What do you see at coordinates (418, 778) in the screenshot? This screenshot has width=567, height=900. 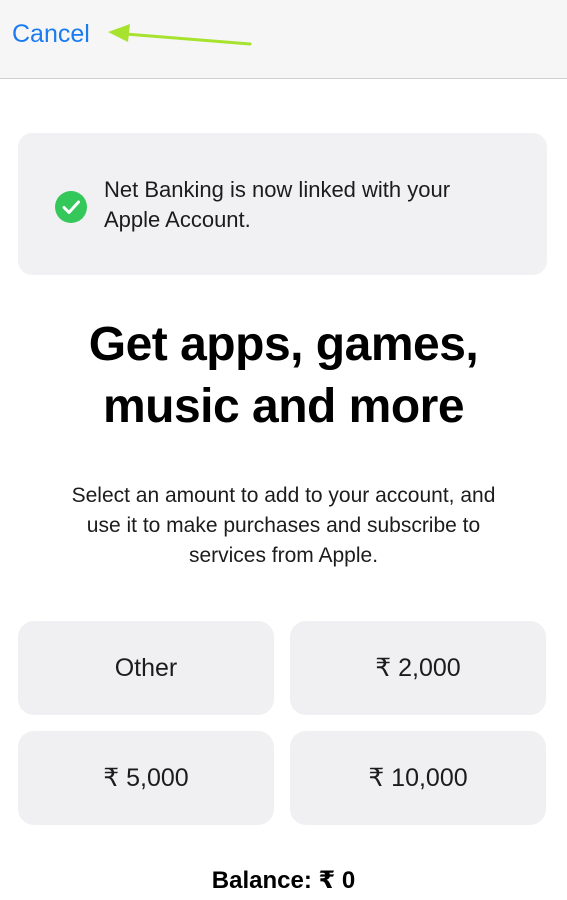 I see `amount-10000-button: ₹ 10,000` at bounding box center [418, 778].